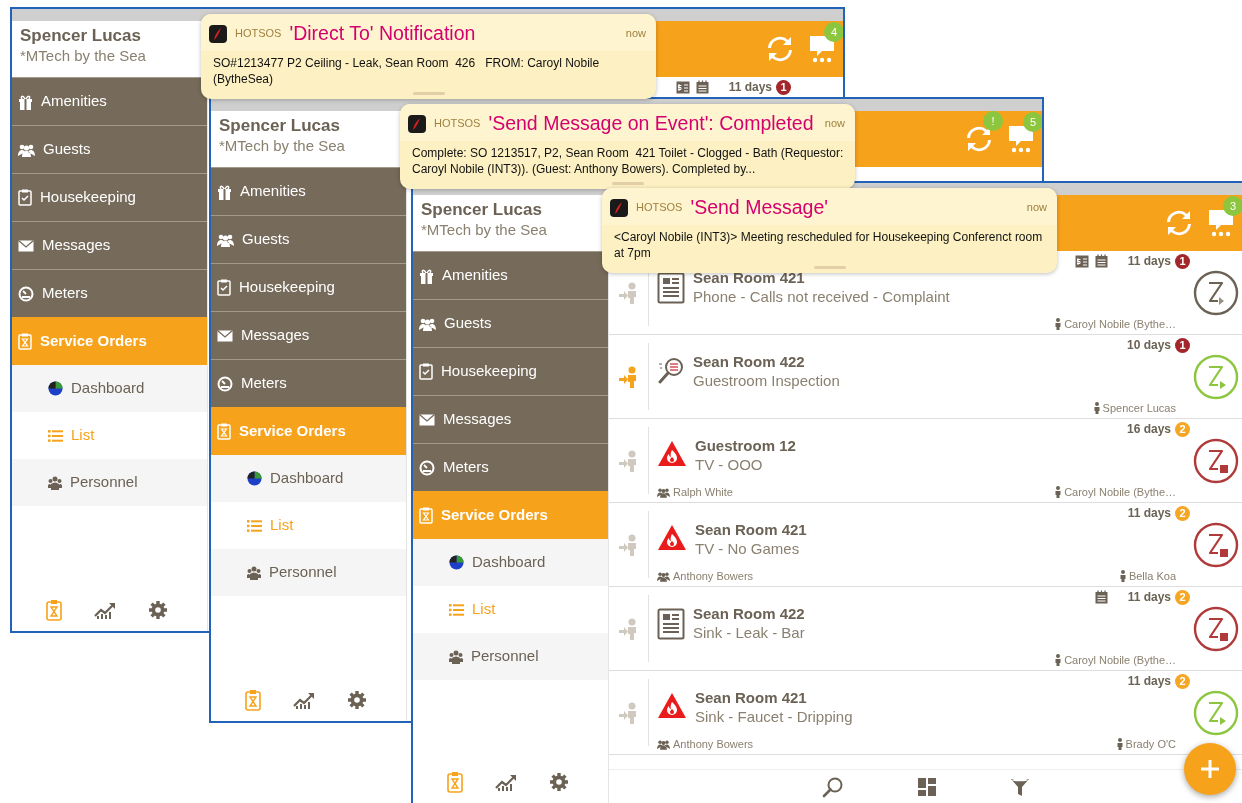 Image resolution: width=1242 pixels, height=803 pixels. I want to click on filter-icon, so click(1019, 786).